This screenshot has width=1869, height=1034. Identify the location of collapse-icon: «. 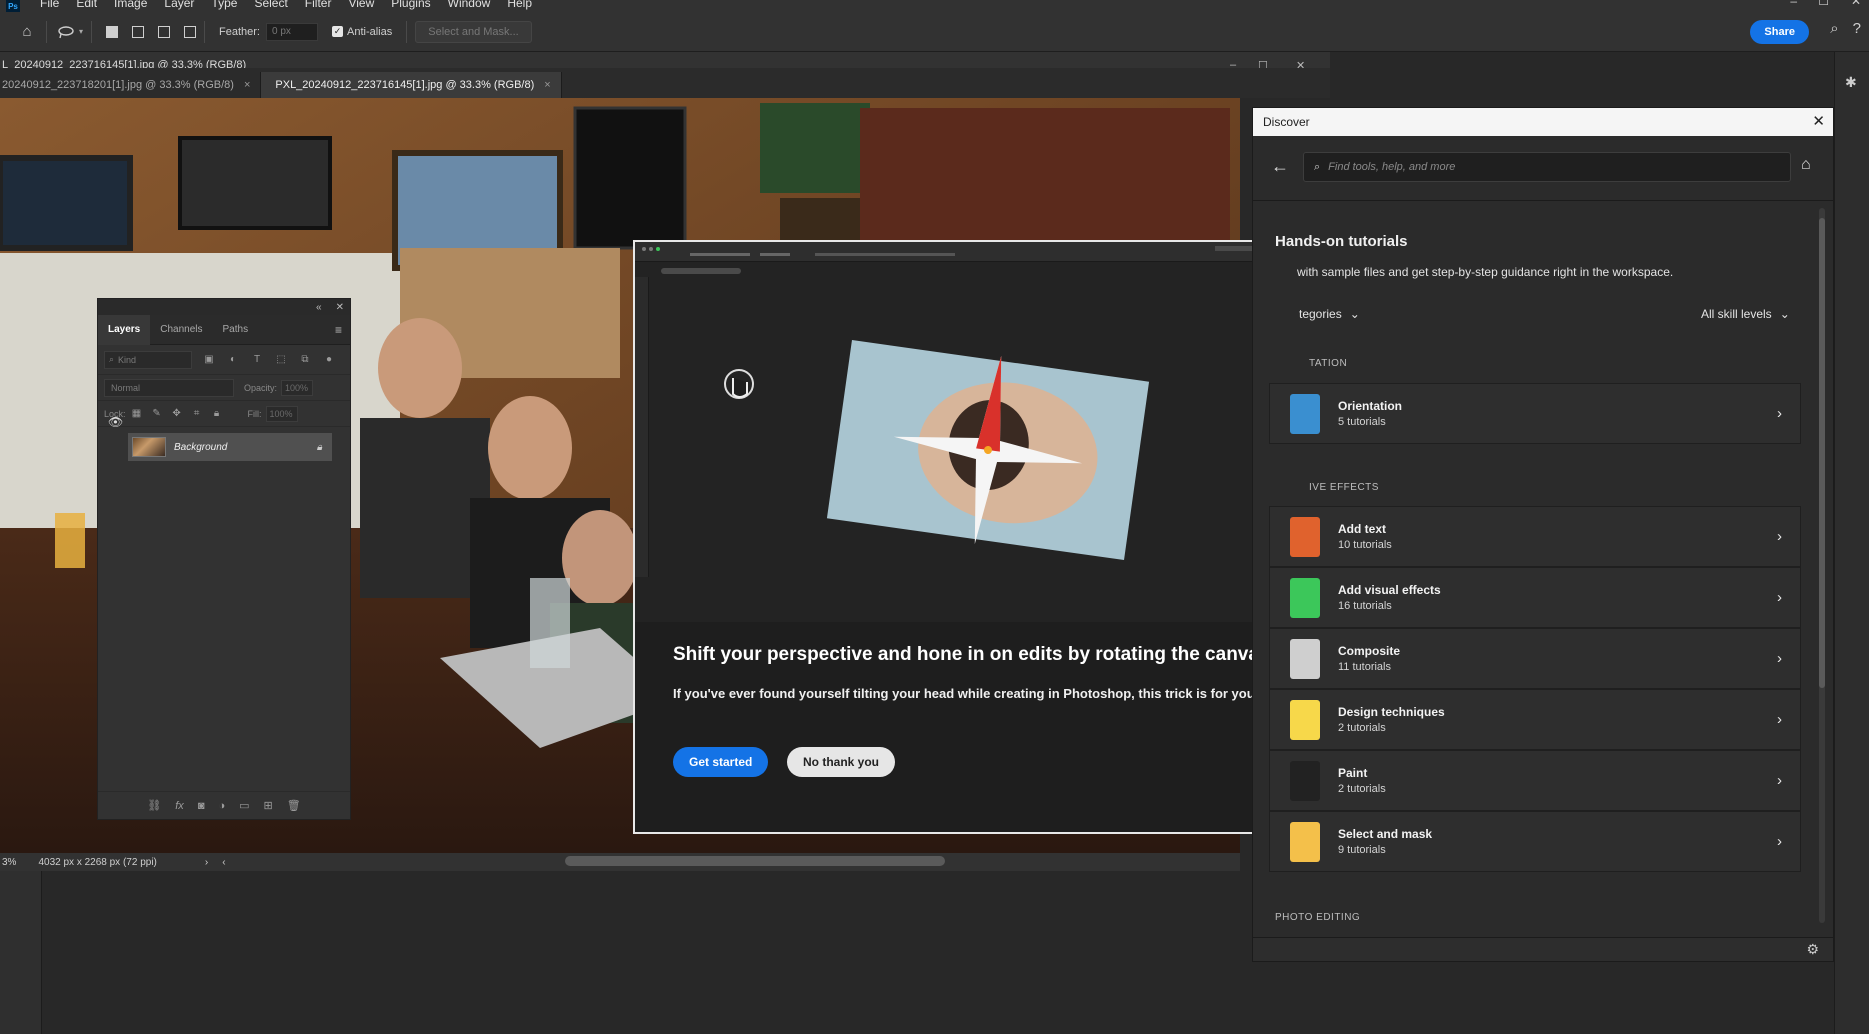
(319, 307).